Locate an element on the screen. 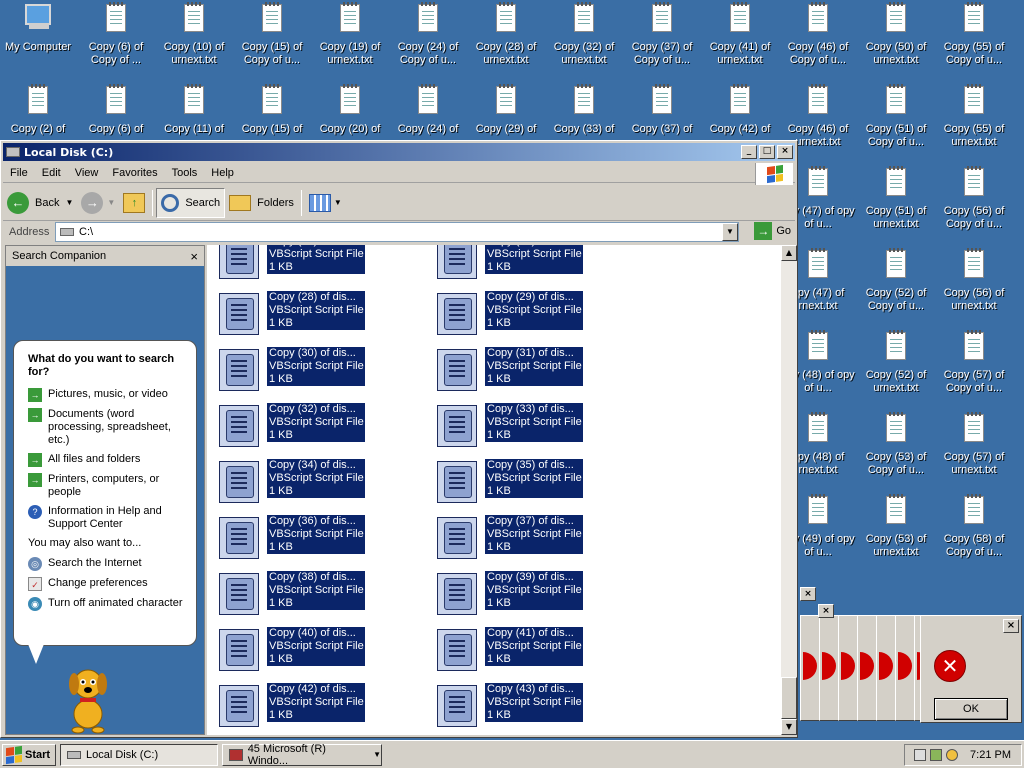 Image resolution: width=1024 pixels, height=768 pixels. desktop-icon-text-file: Copy (6) of is located at coordinates (116, 110).